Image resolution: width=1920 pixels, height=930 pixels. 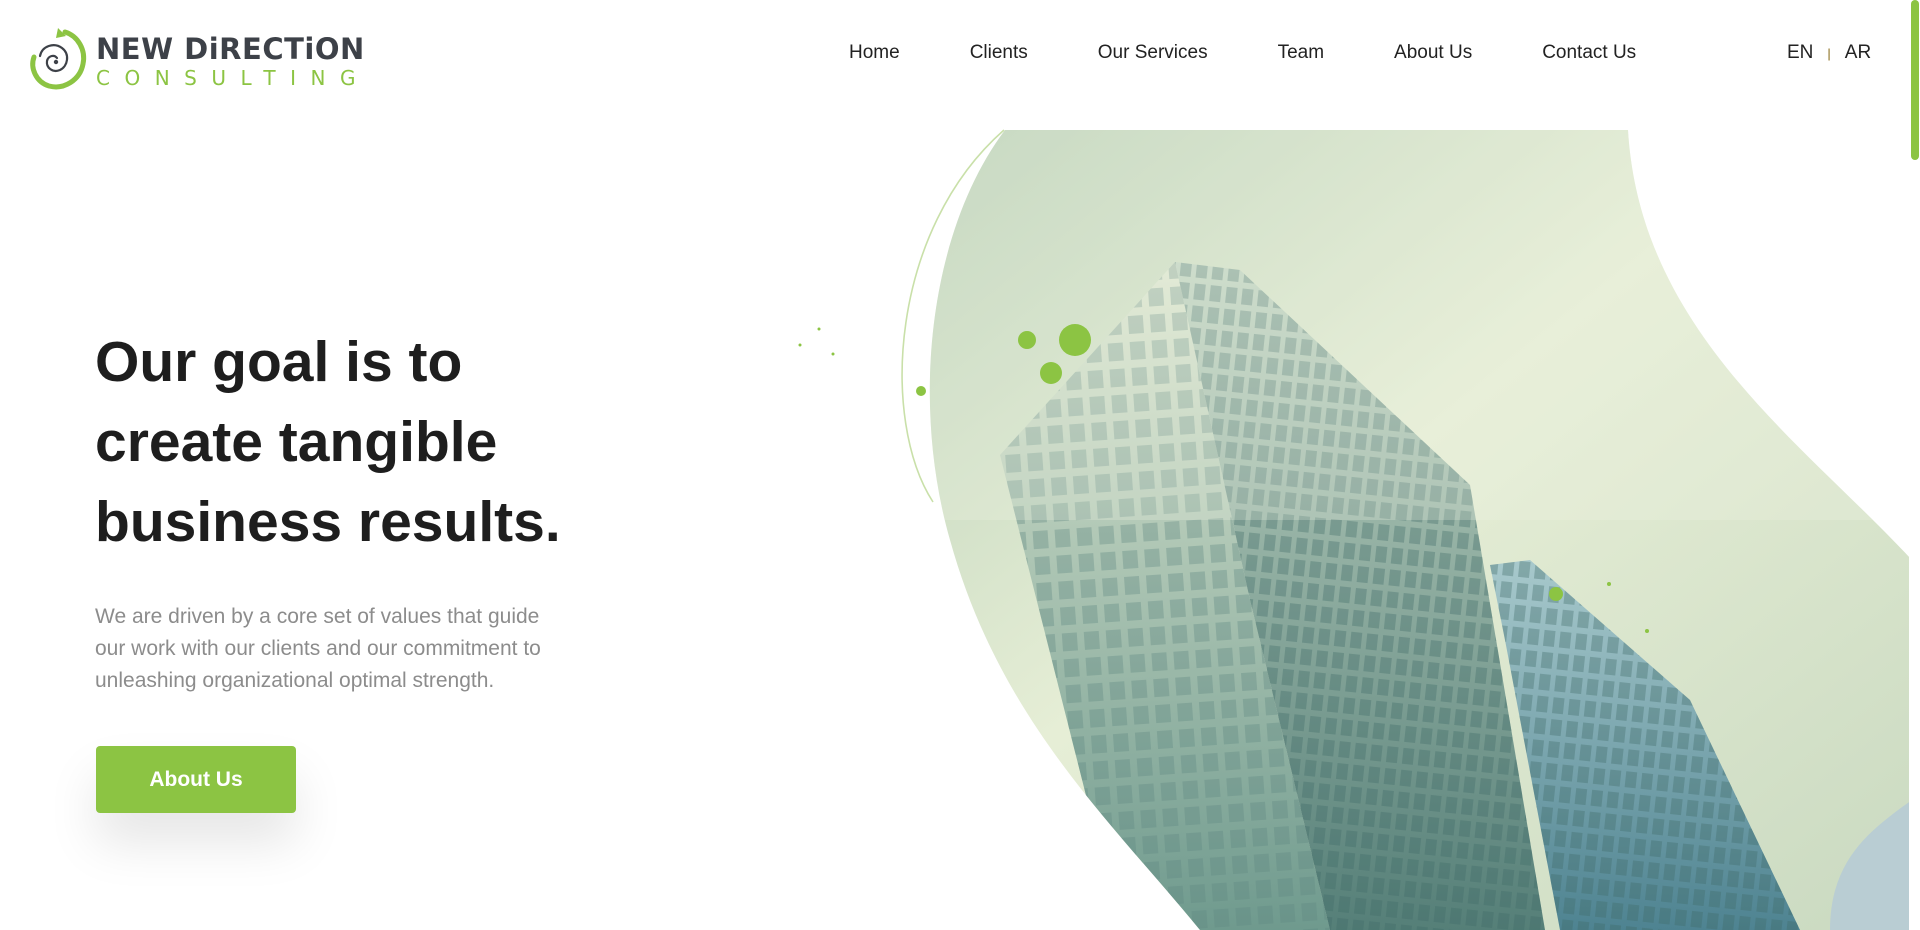 What do you see at coordinates (874, 53) in the screenshot?
I see `nav-item-home: Home` at bounding box center [874, 53].